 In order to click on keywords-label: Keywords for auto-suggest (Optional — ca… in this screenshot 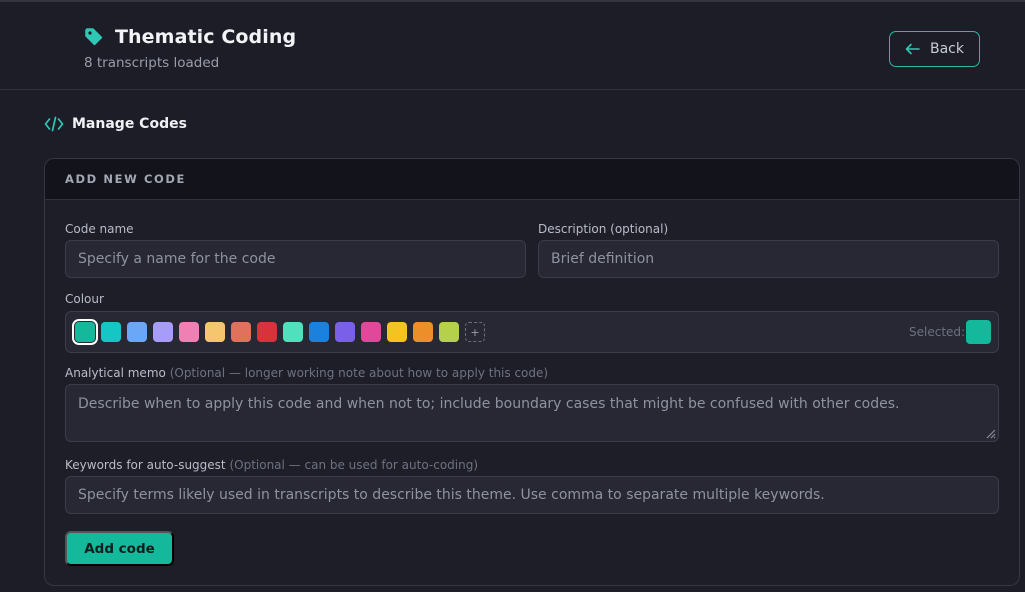, I will do `click(271, 465)`.